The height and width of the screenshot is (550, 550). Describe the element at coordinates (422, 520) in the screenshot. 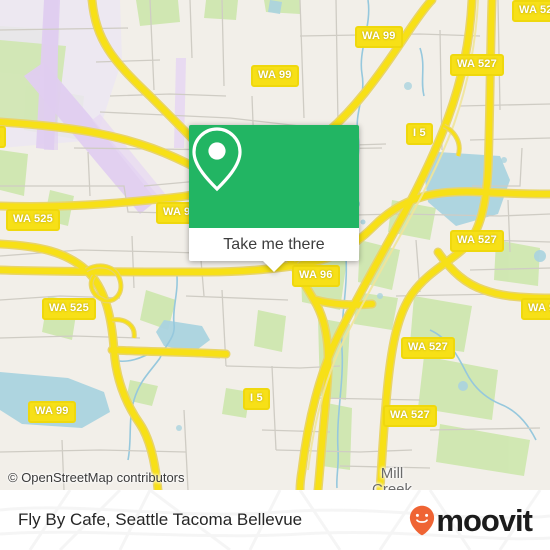

I see `moovit-smiley-pin-icon` at that location.